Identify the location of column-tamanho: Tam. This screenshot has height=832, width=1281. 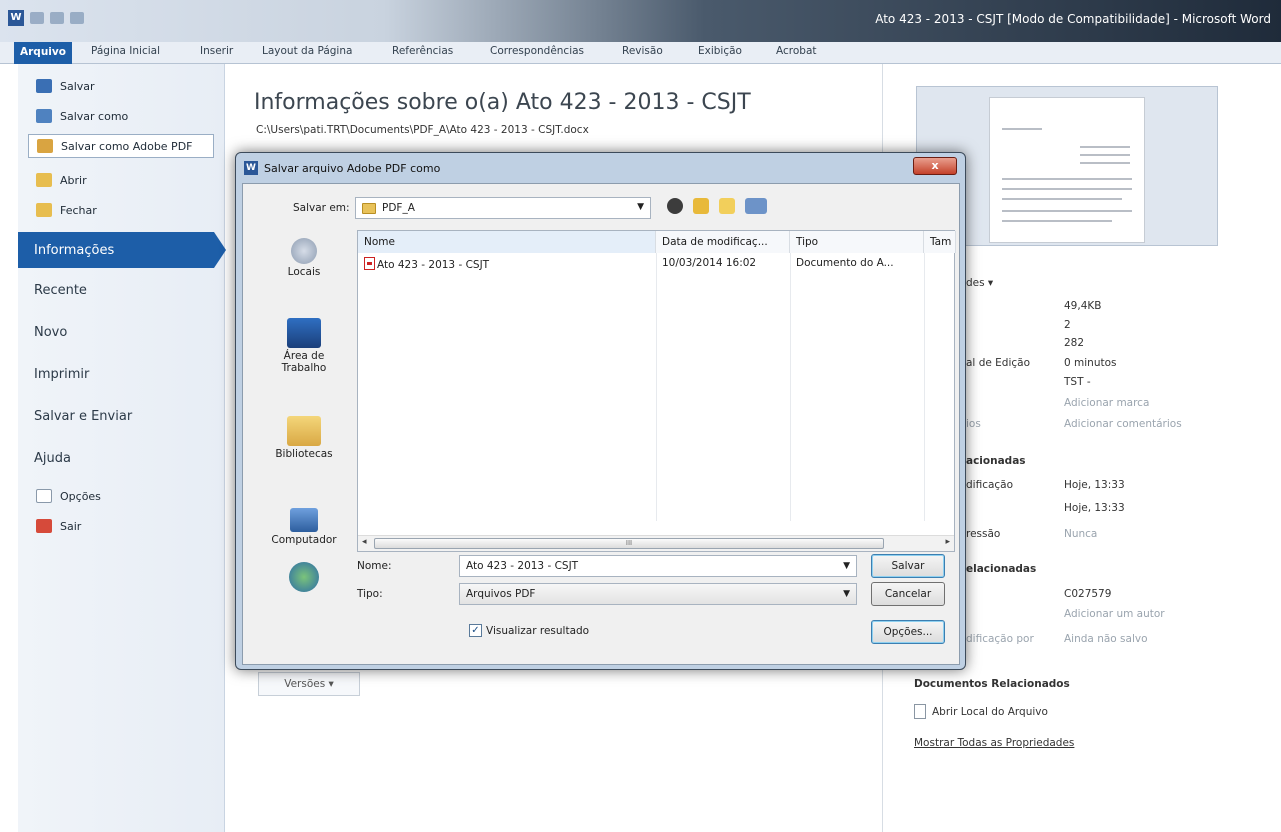
(940, 242).